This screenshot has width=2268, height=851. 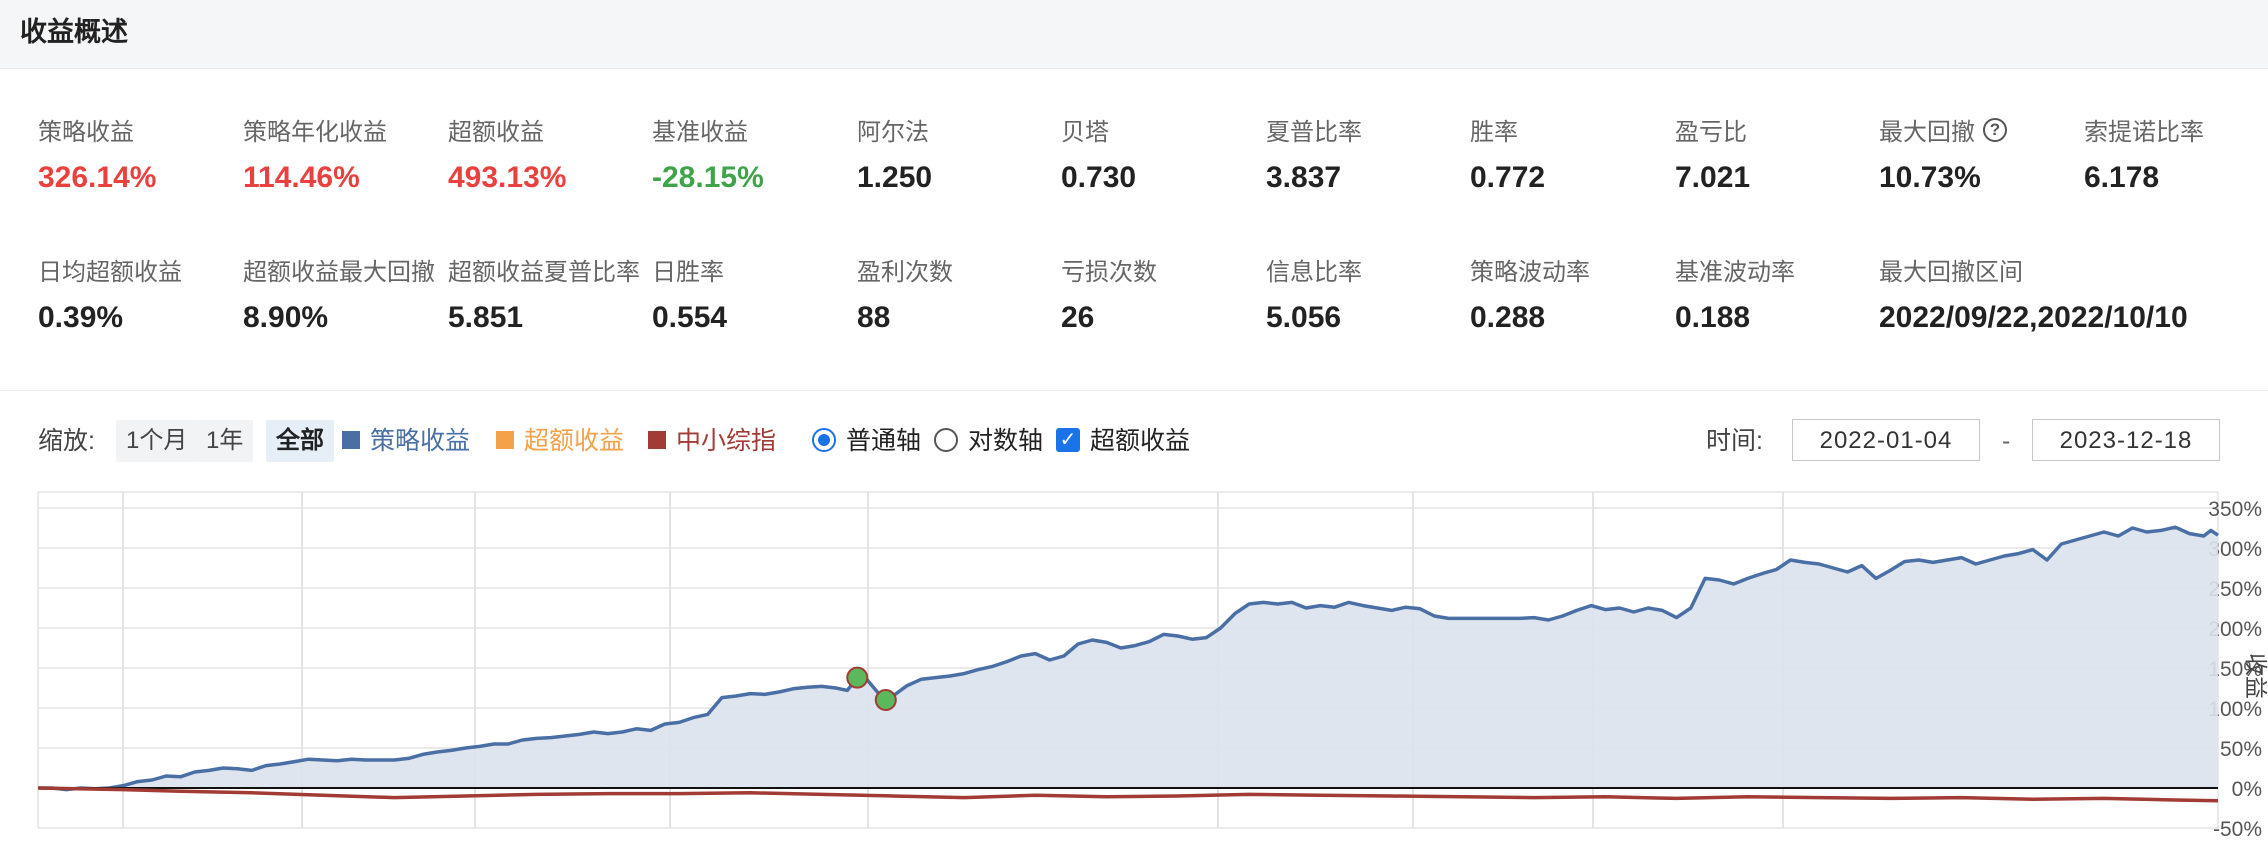 I want to click on radio-unselected-icon, so click(x=946, y=440).